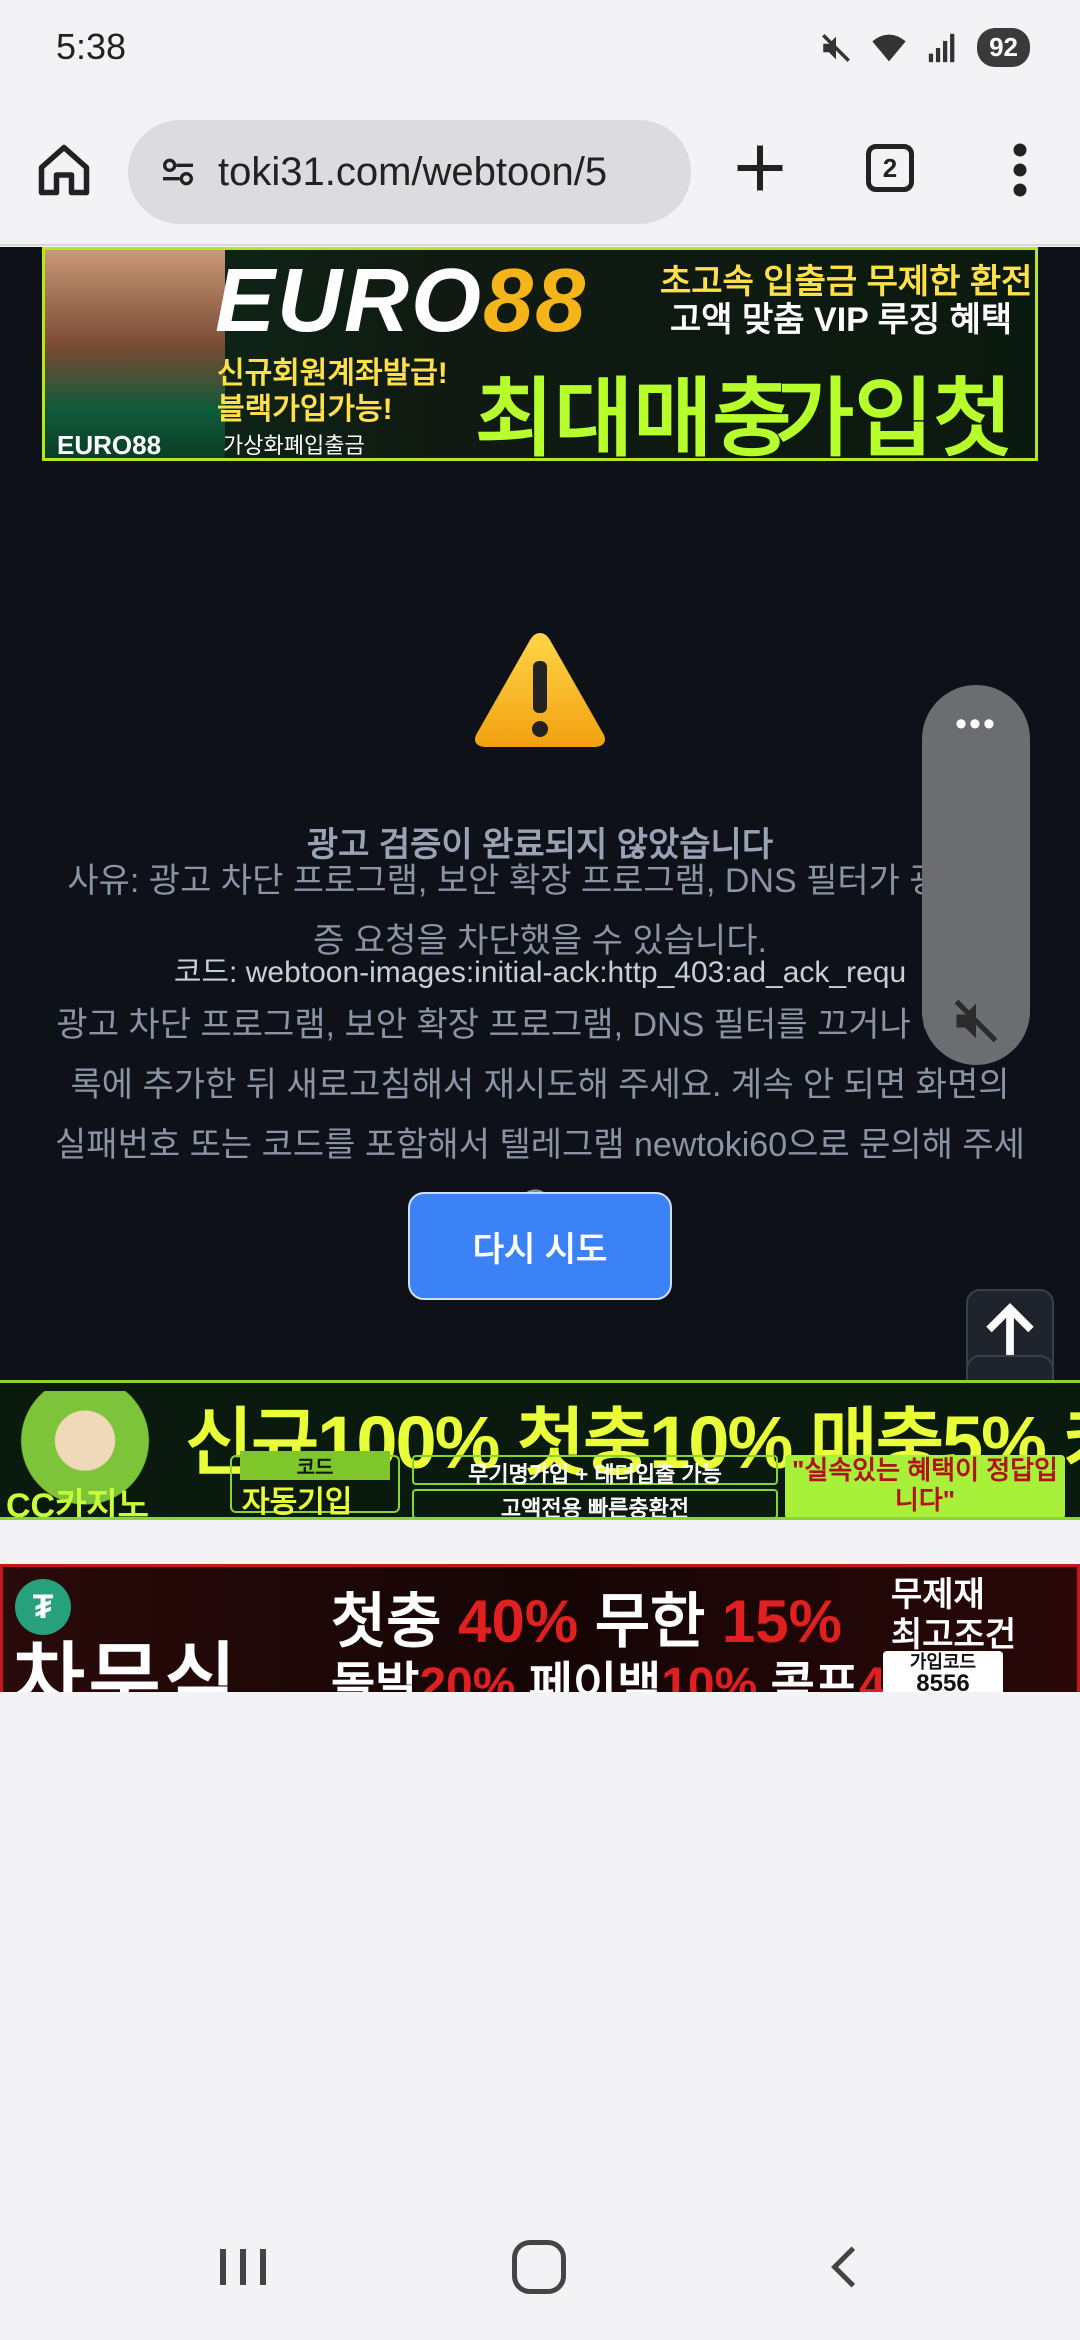 This screenshot has width=1080, height=2340. Describe the element at coordinates (760, 168) in the screenshot. I see `plus-icon` at that location.